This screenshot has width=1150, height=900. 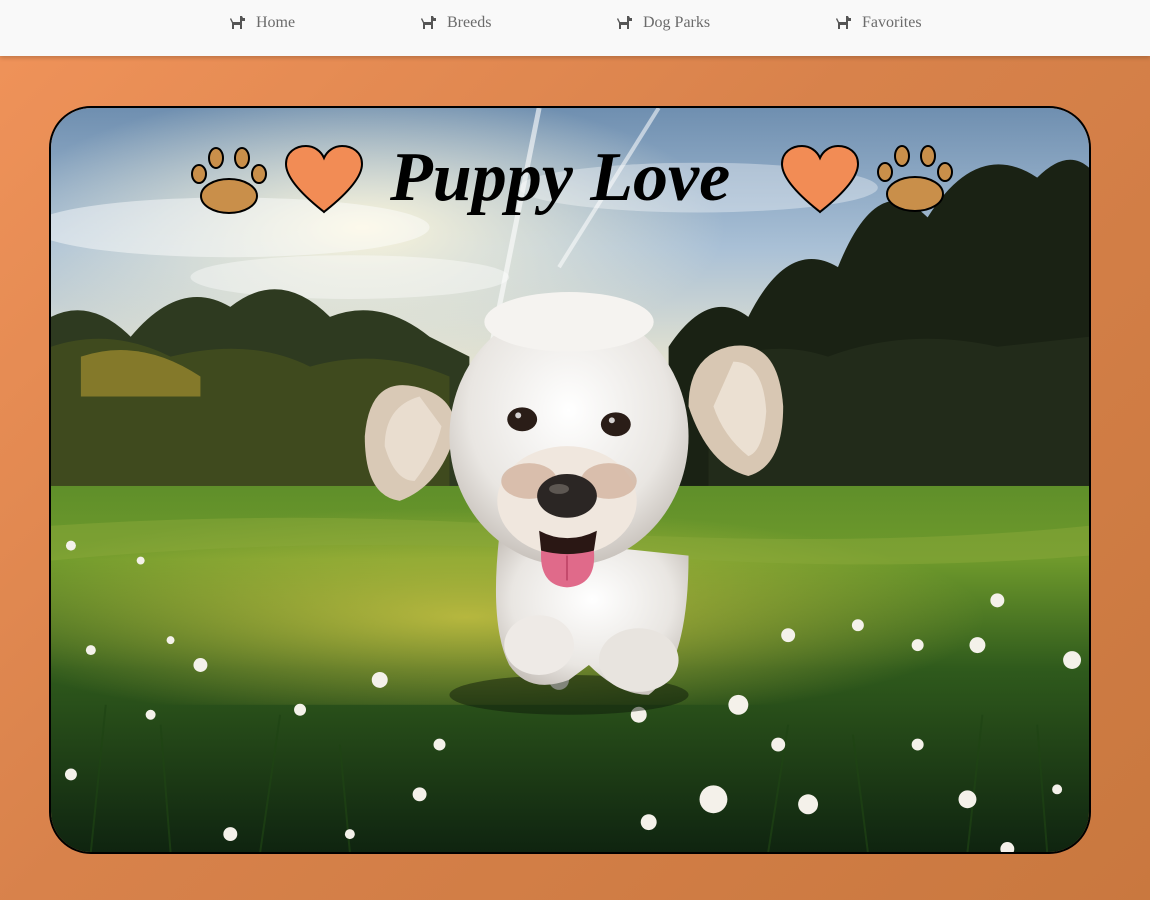 What do you see at coordinates (892, 22) in the screenshot?
I see `nav-label-favorites: Favorites` at bounding box center [892, 22].